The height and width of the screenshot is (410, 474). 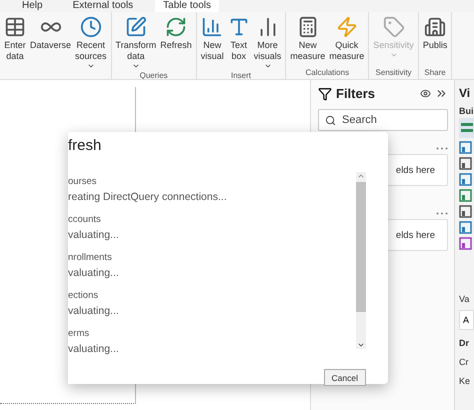 I want to click on pane-title: Vi, so click(x=465, y=93).